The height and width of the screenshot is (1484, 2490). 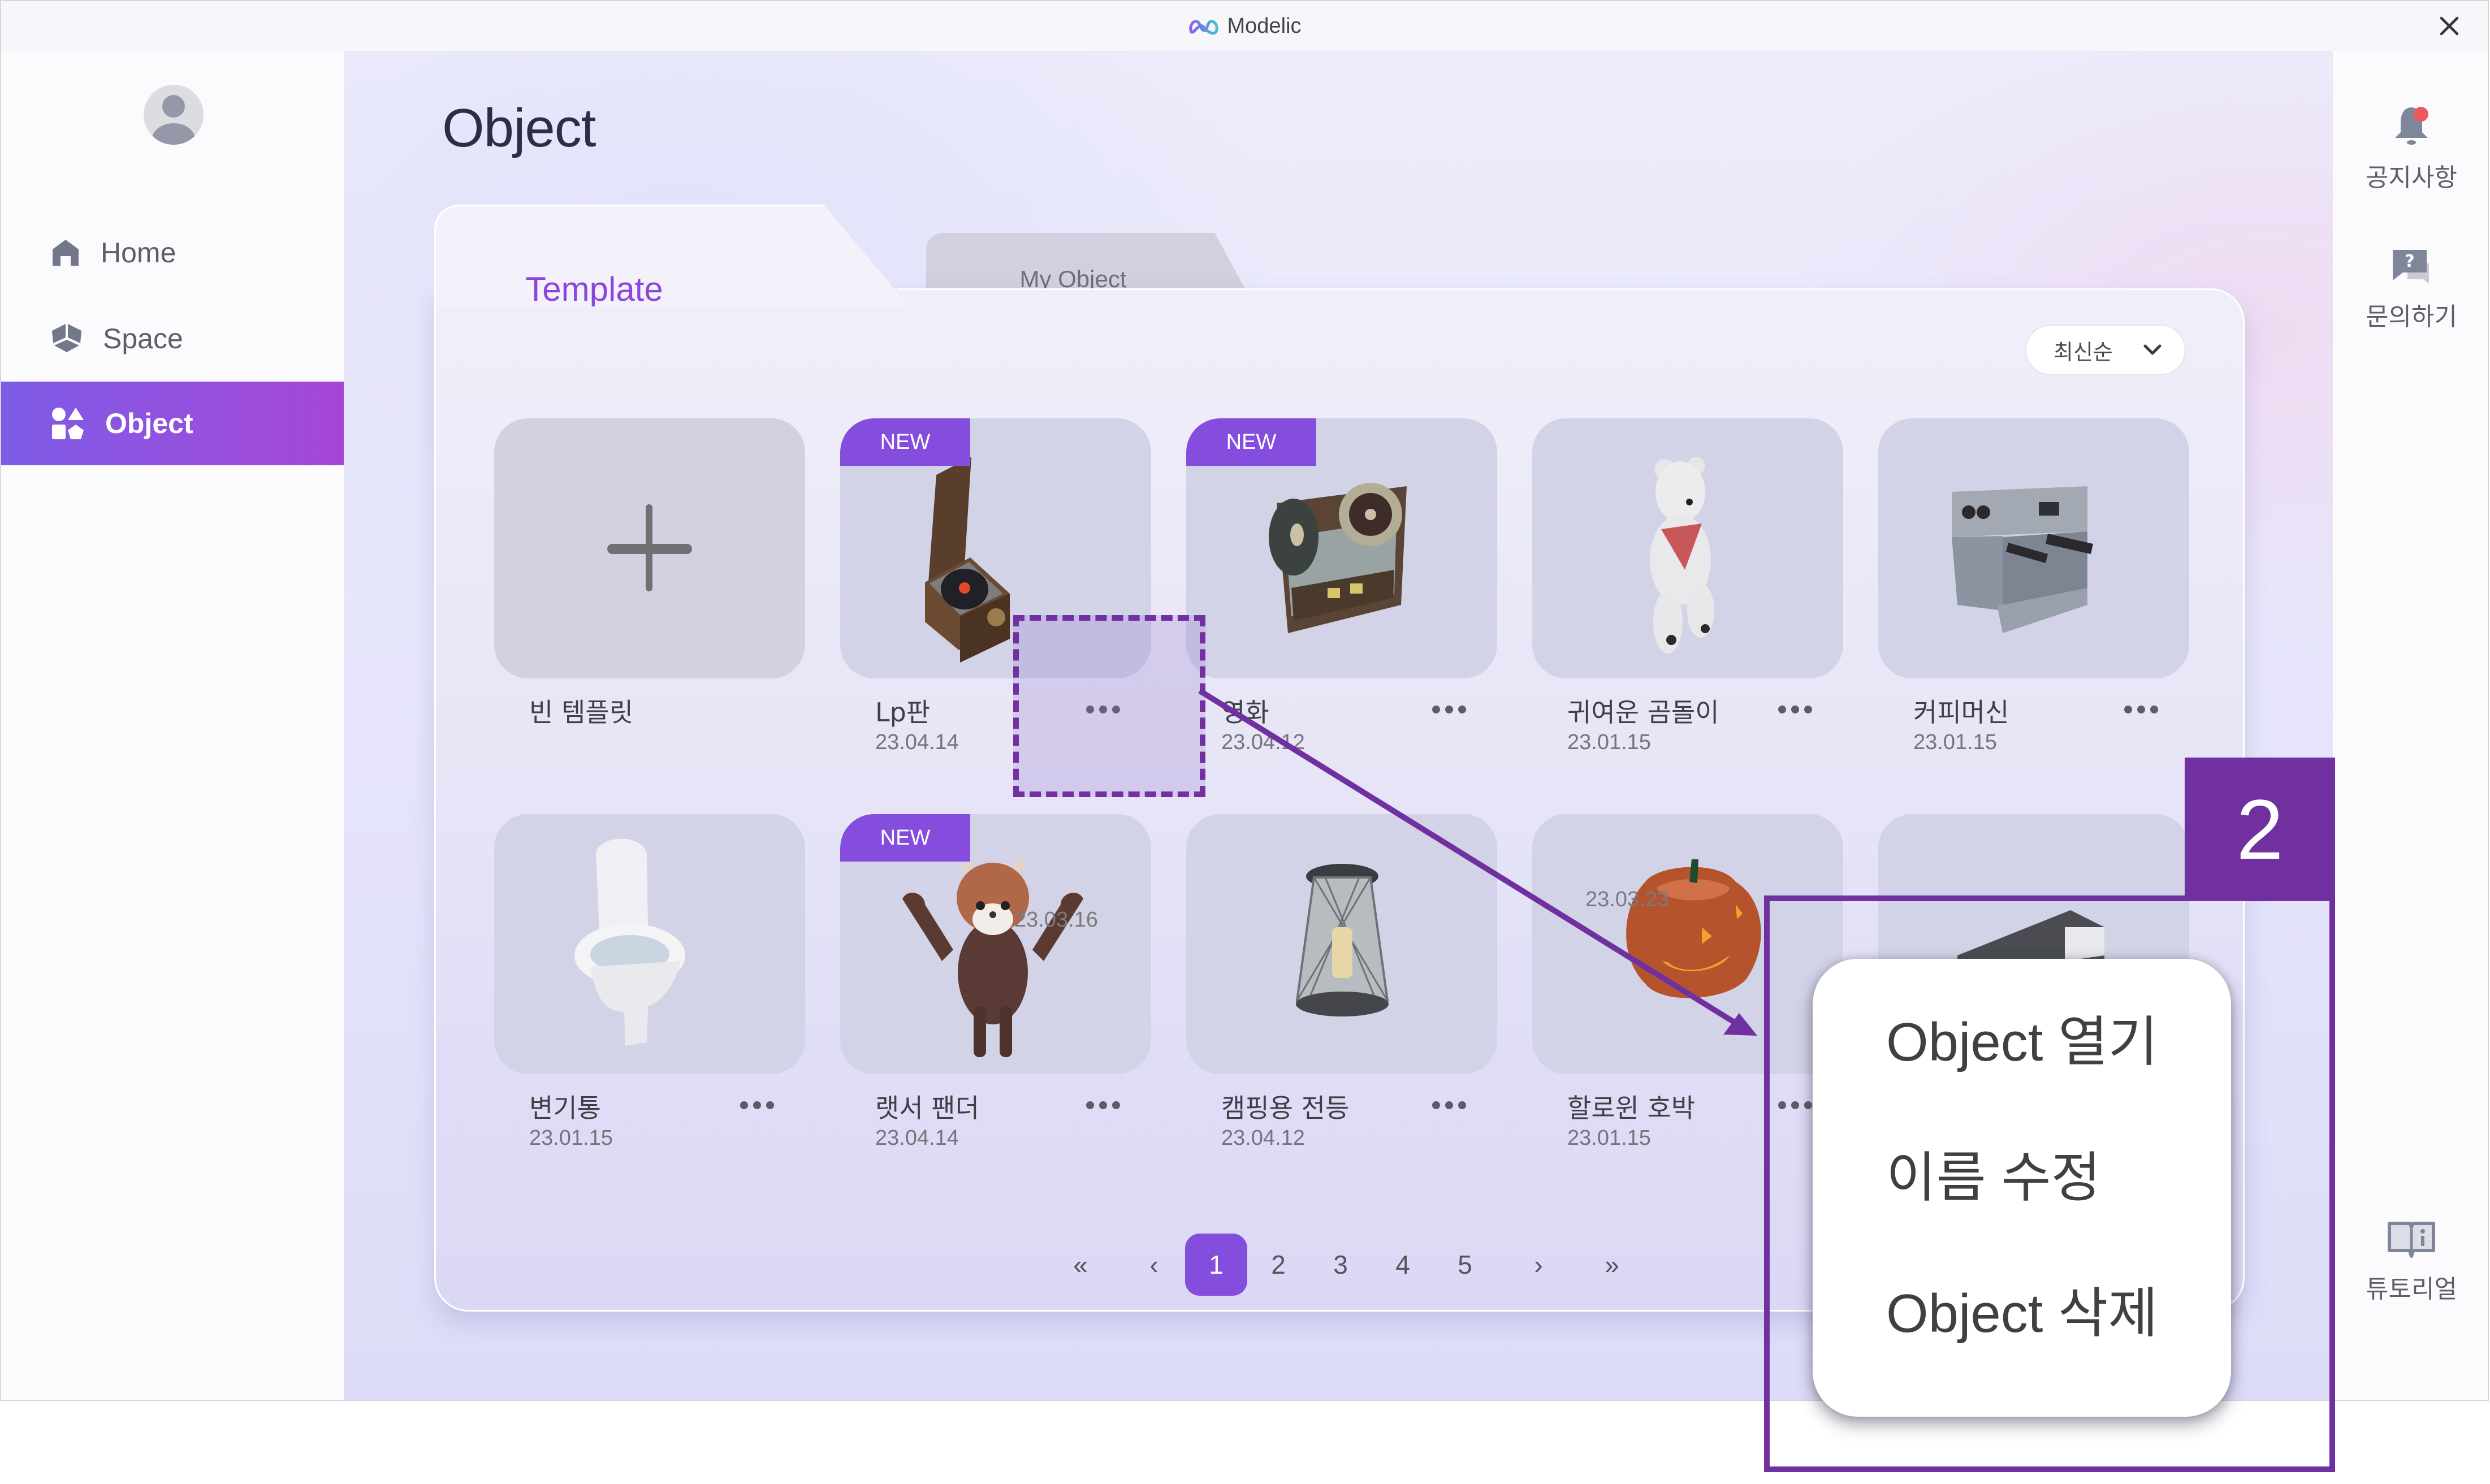 I want to click on avatar, so click(x=174, y=115).